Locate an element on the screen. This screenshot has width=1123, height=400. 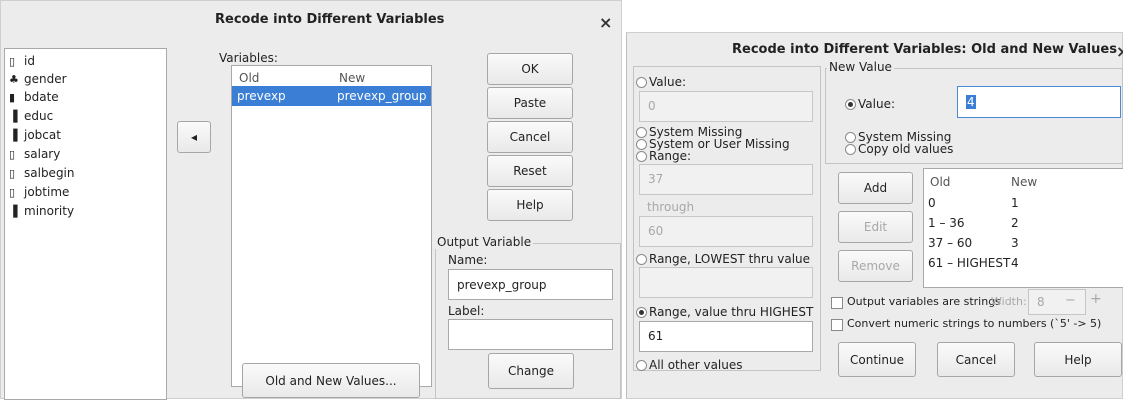
through-label: through is located at coordinates (671, 207).